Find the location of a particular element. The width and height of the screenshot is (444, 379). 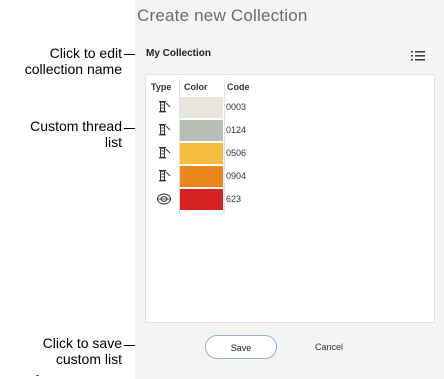

annotation-save-list: Click to save custom list is located at coordinates (65, 351).